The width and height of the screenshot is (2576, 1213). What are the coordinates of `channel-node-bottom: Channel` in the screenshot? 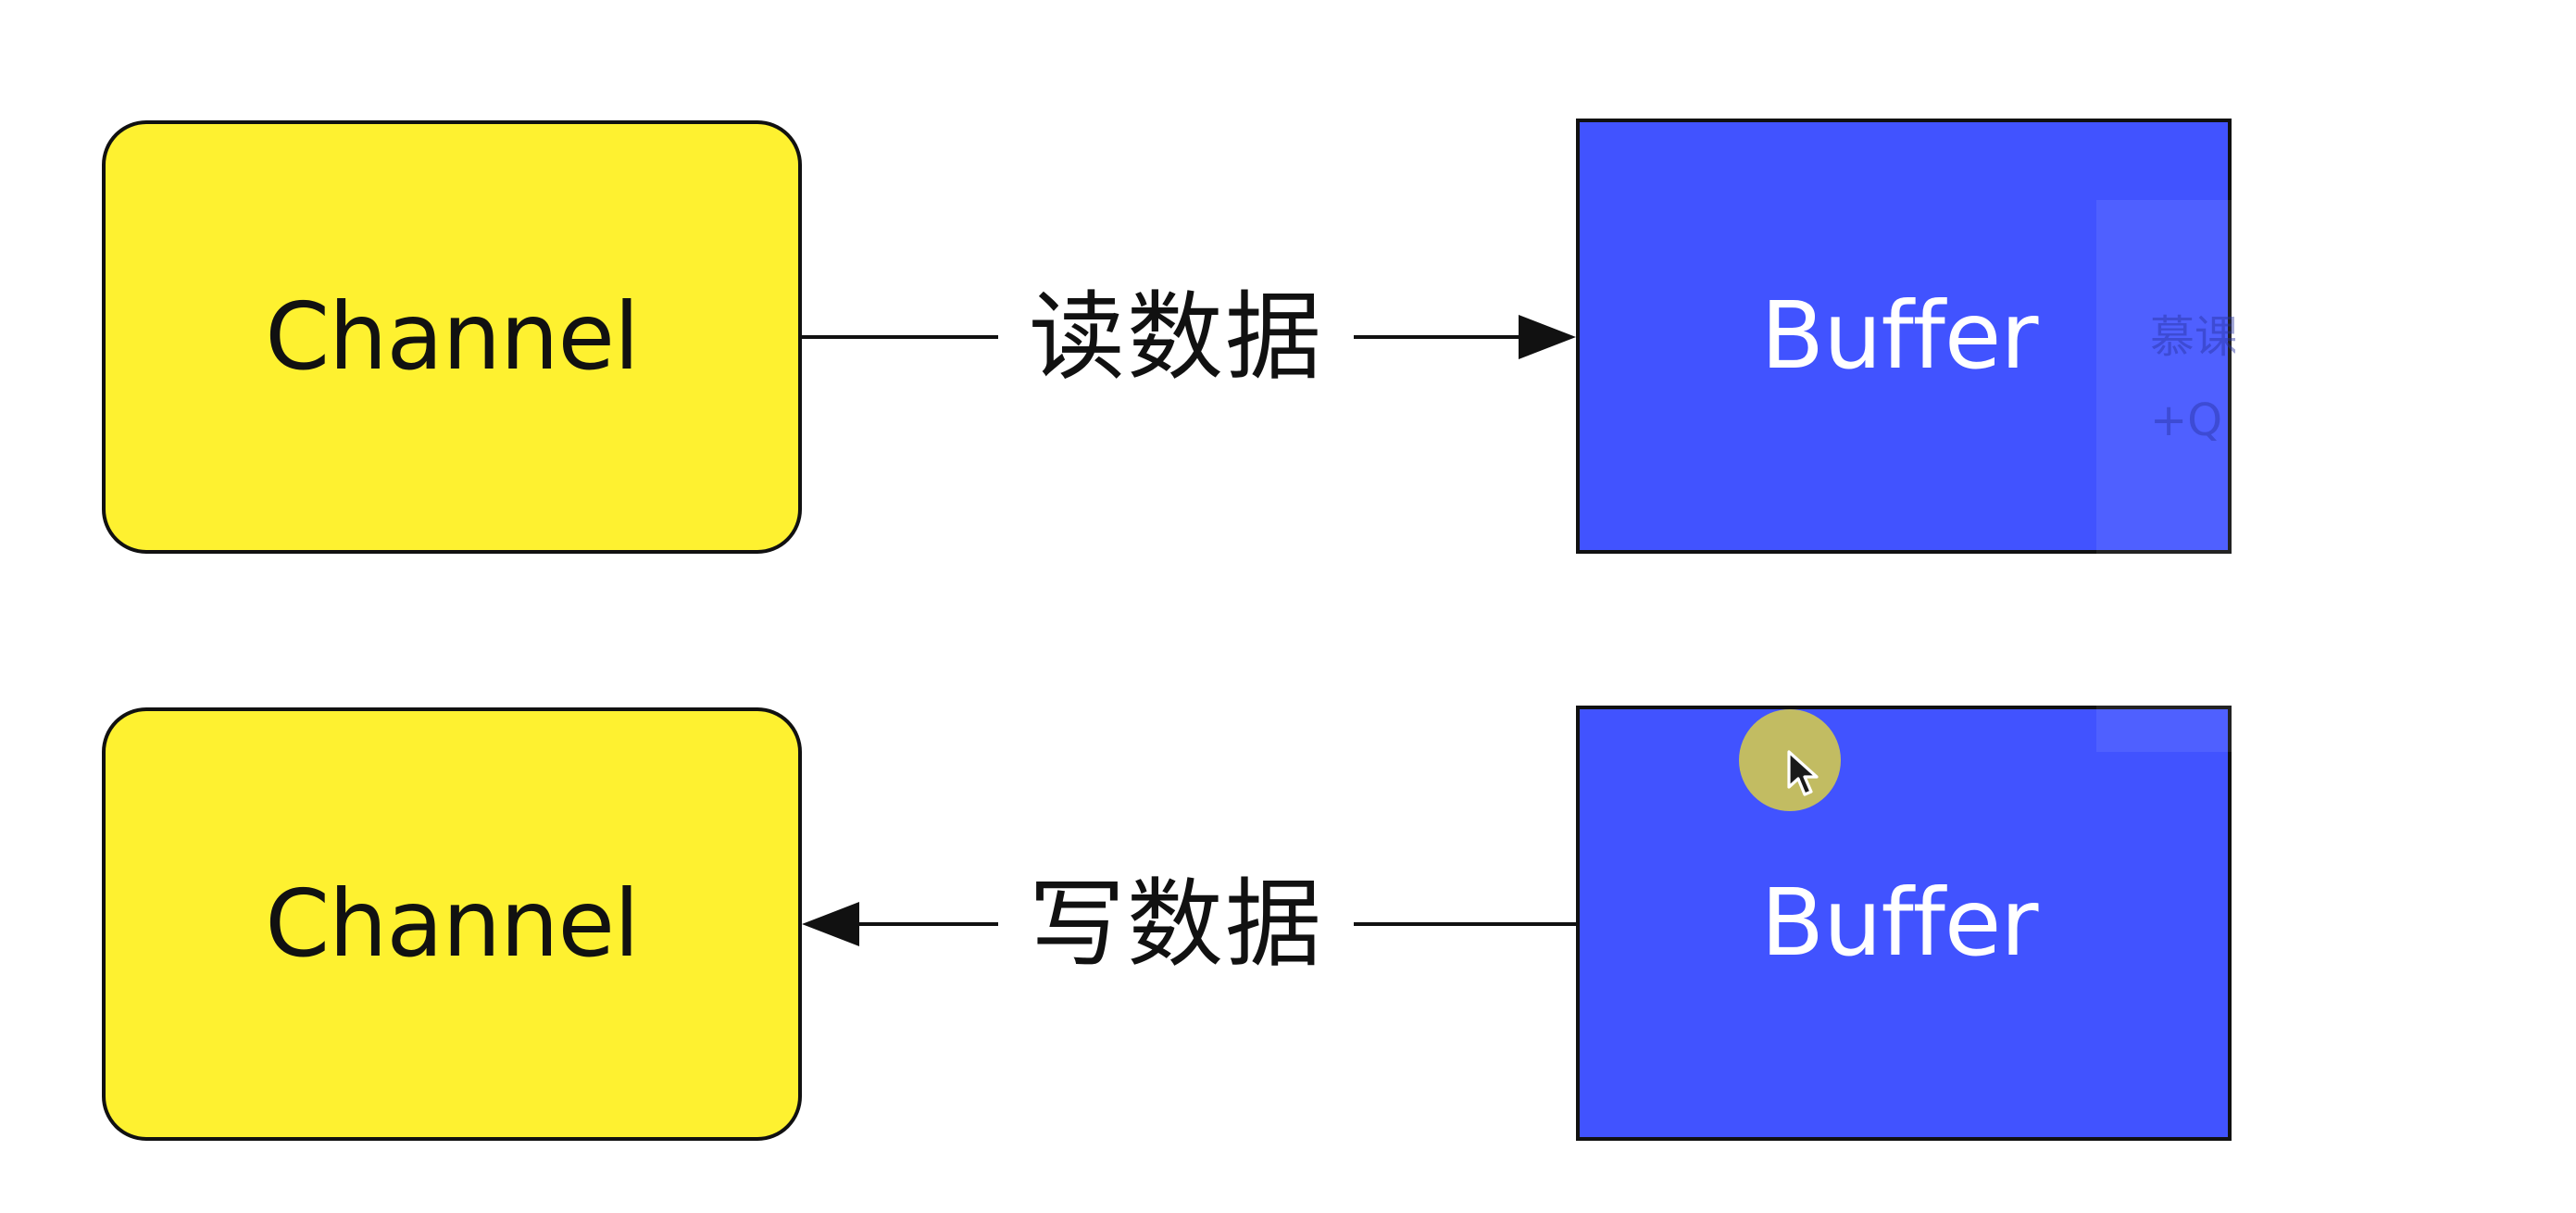 It's located at (452, 924).